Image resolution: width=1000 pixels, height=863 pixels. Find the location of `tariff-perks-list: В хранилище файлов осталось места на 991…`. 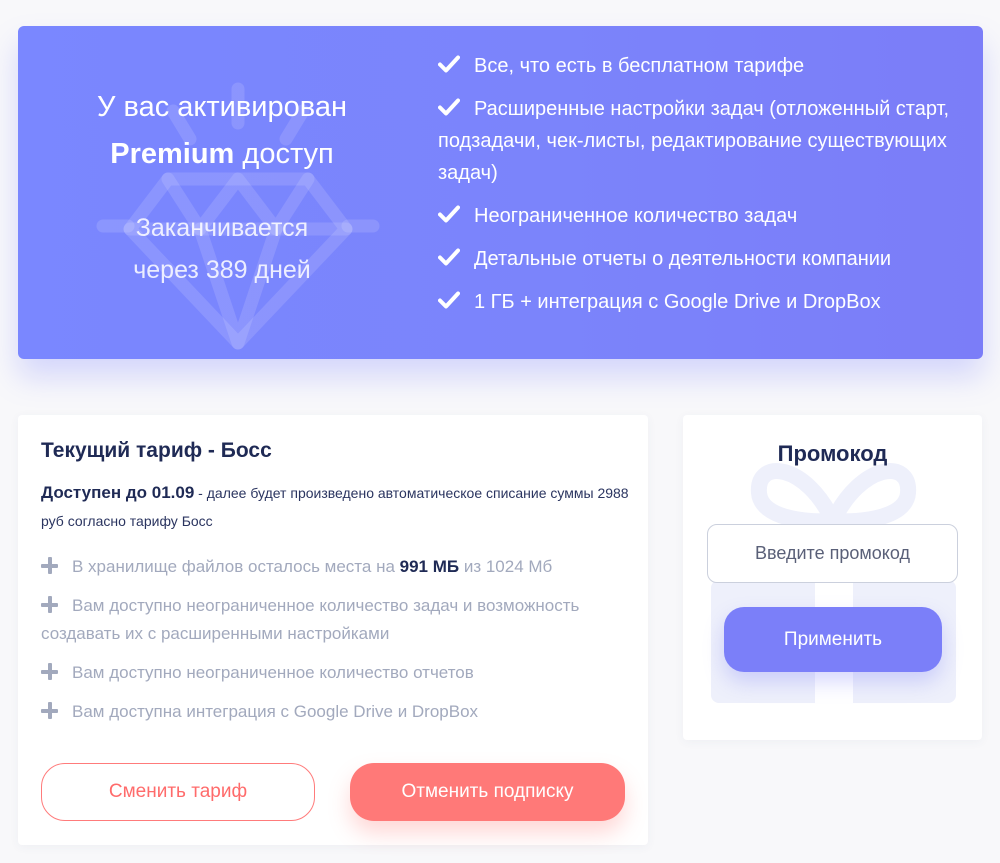

tariff-perks-list: В хранилище файлов осталось места на 991… is located at coordinates (336, 645).